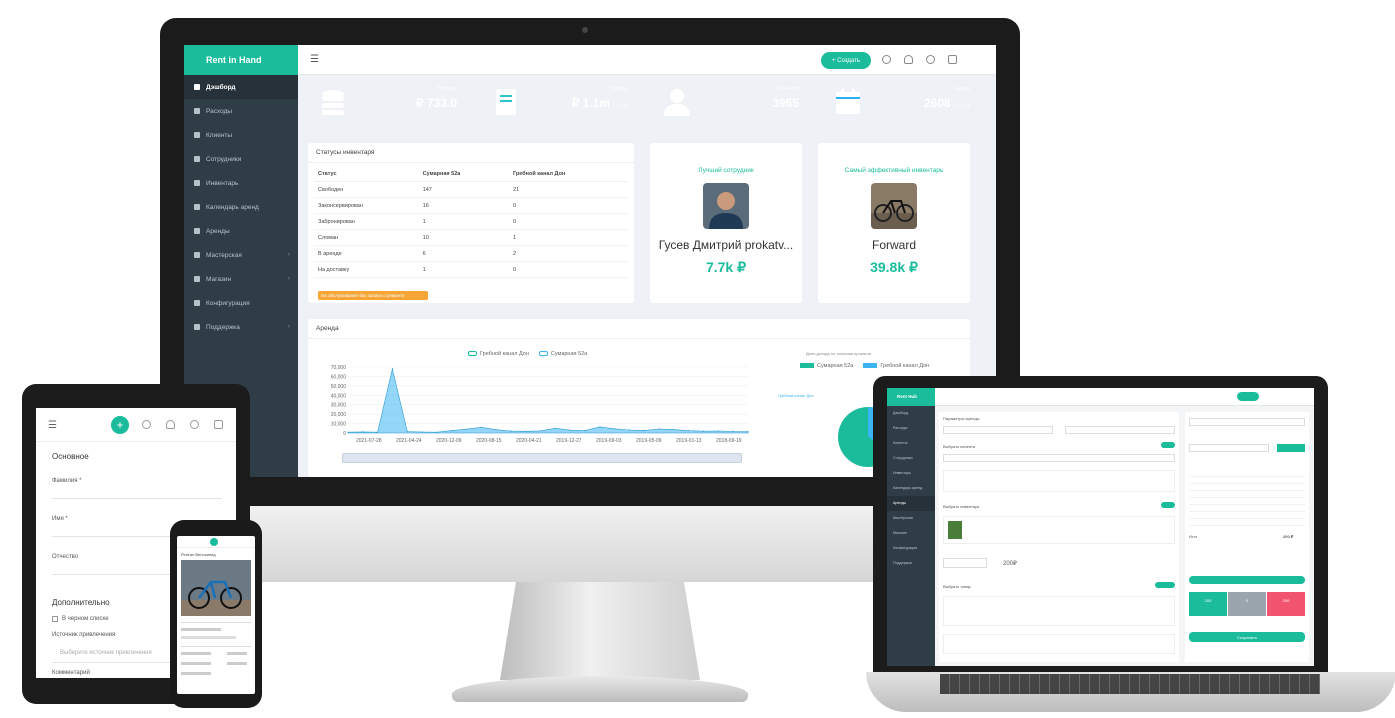 This screenshot has height=718, width=1395. What do you see at coordinates (339, 406) in the screenshot?
I see `y-tick-label: 30,000` at bounding box center [339, 406].